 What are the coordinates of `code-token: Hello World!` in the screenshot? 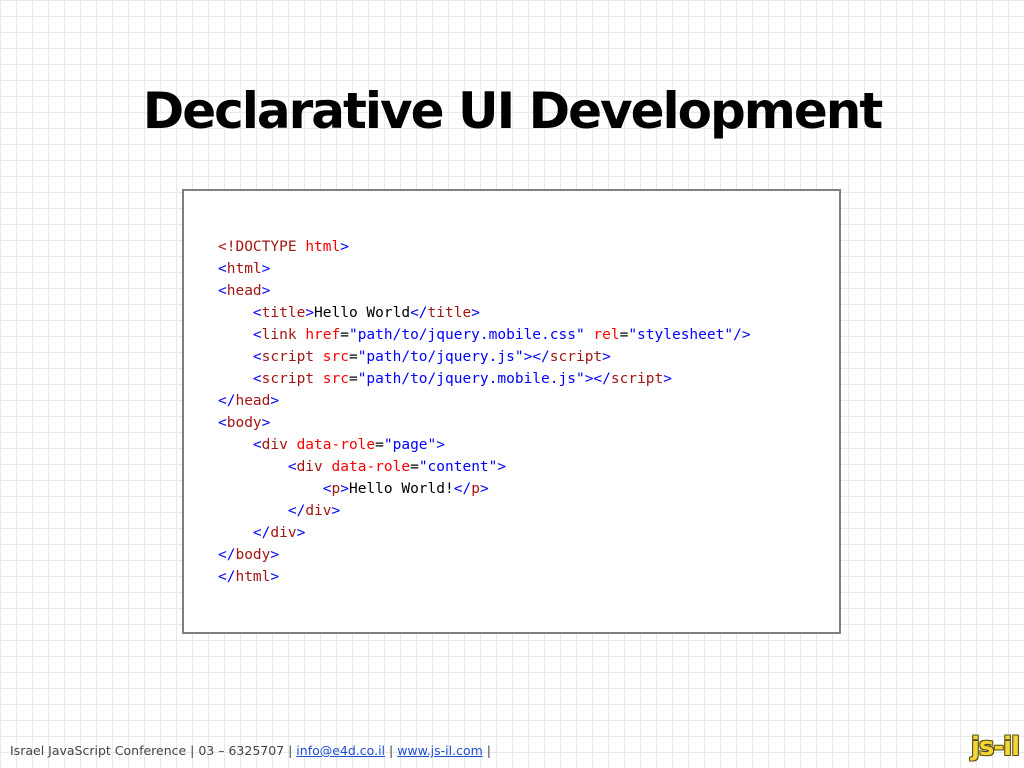 It's located at (401, 489).